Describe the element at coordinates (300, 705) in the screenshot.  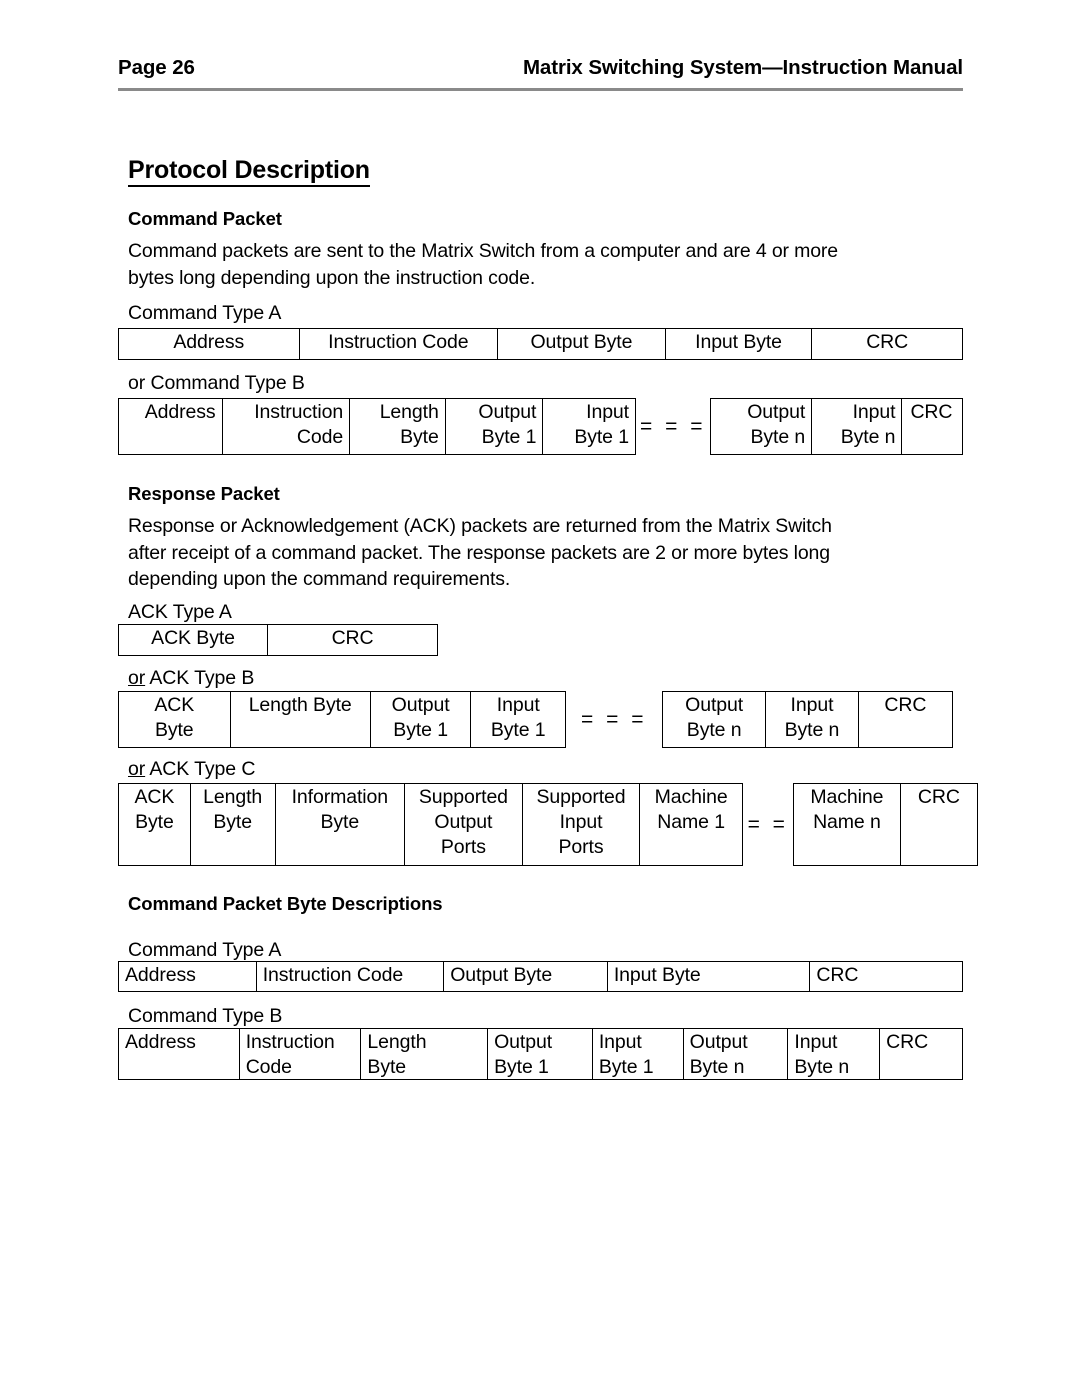
I see `cell-line-1: Length Byte` at that location.